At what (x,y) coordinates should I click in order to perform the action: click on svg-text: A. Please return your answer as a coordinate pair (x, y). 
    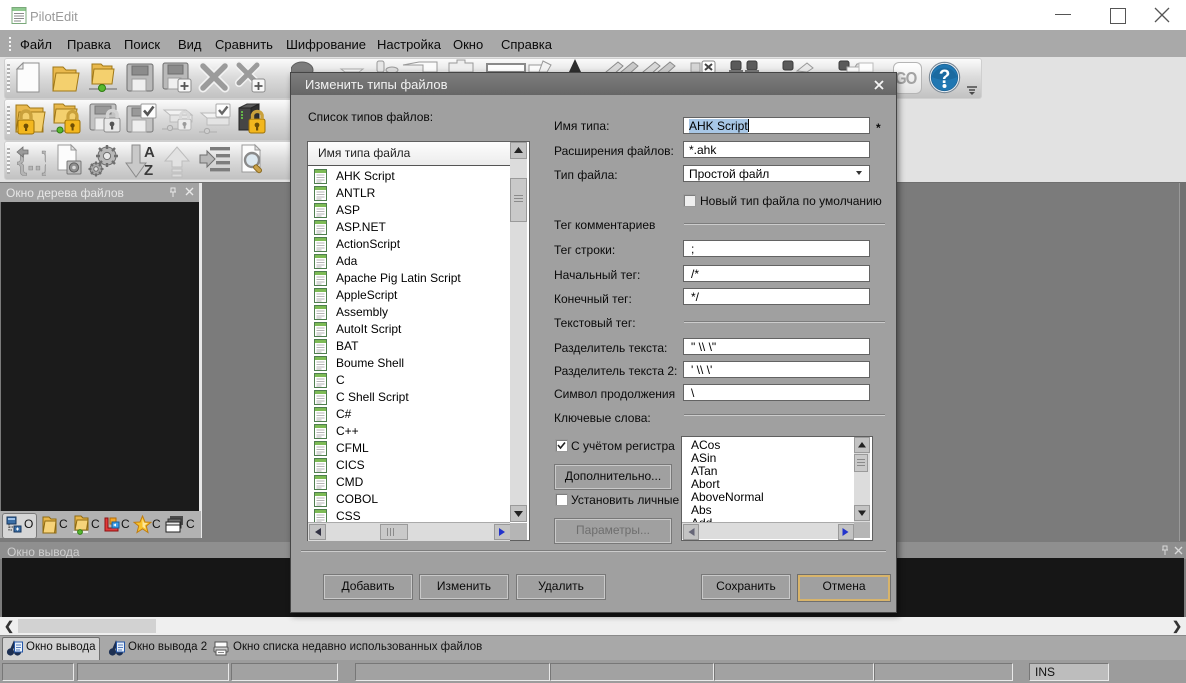
    Looking at the image, I should click on (149, 152).